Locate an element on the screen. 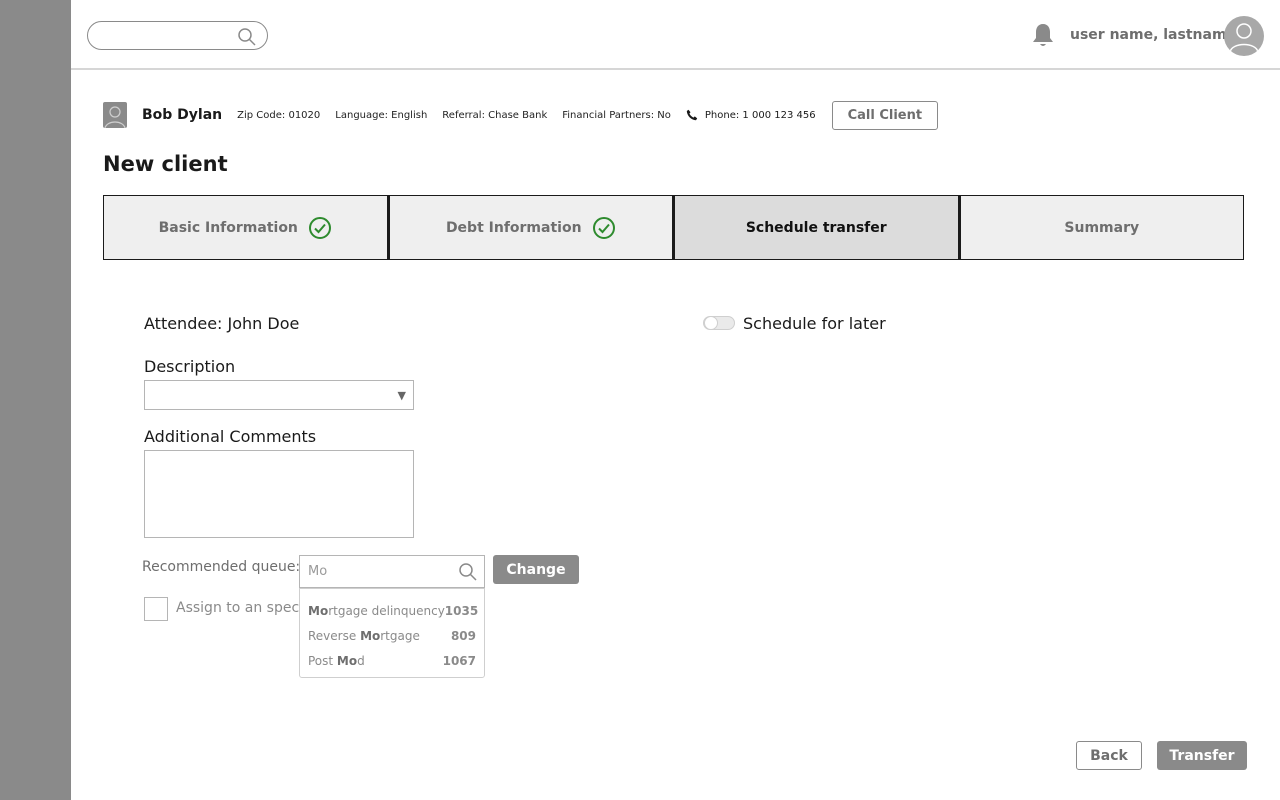  search-input is located at coordinates (163, 35).